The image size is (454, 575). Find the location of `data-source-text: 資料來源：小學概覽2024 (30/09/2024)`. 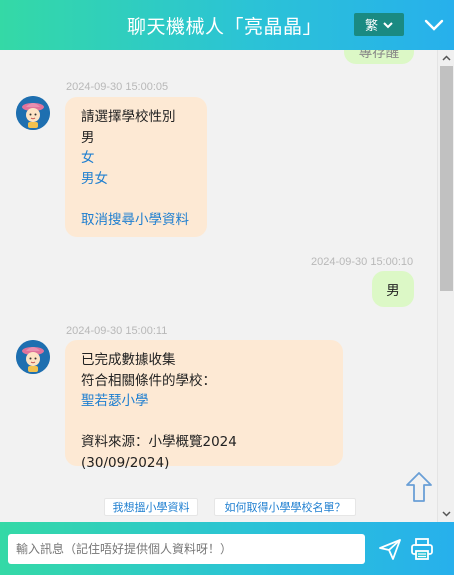

data-source-text: 資料來源：小學概覽2024 (30/09/2024) is located at coordinates (159, 452).